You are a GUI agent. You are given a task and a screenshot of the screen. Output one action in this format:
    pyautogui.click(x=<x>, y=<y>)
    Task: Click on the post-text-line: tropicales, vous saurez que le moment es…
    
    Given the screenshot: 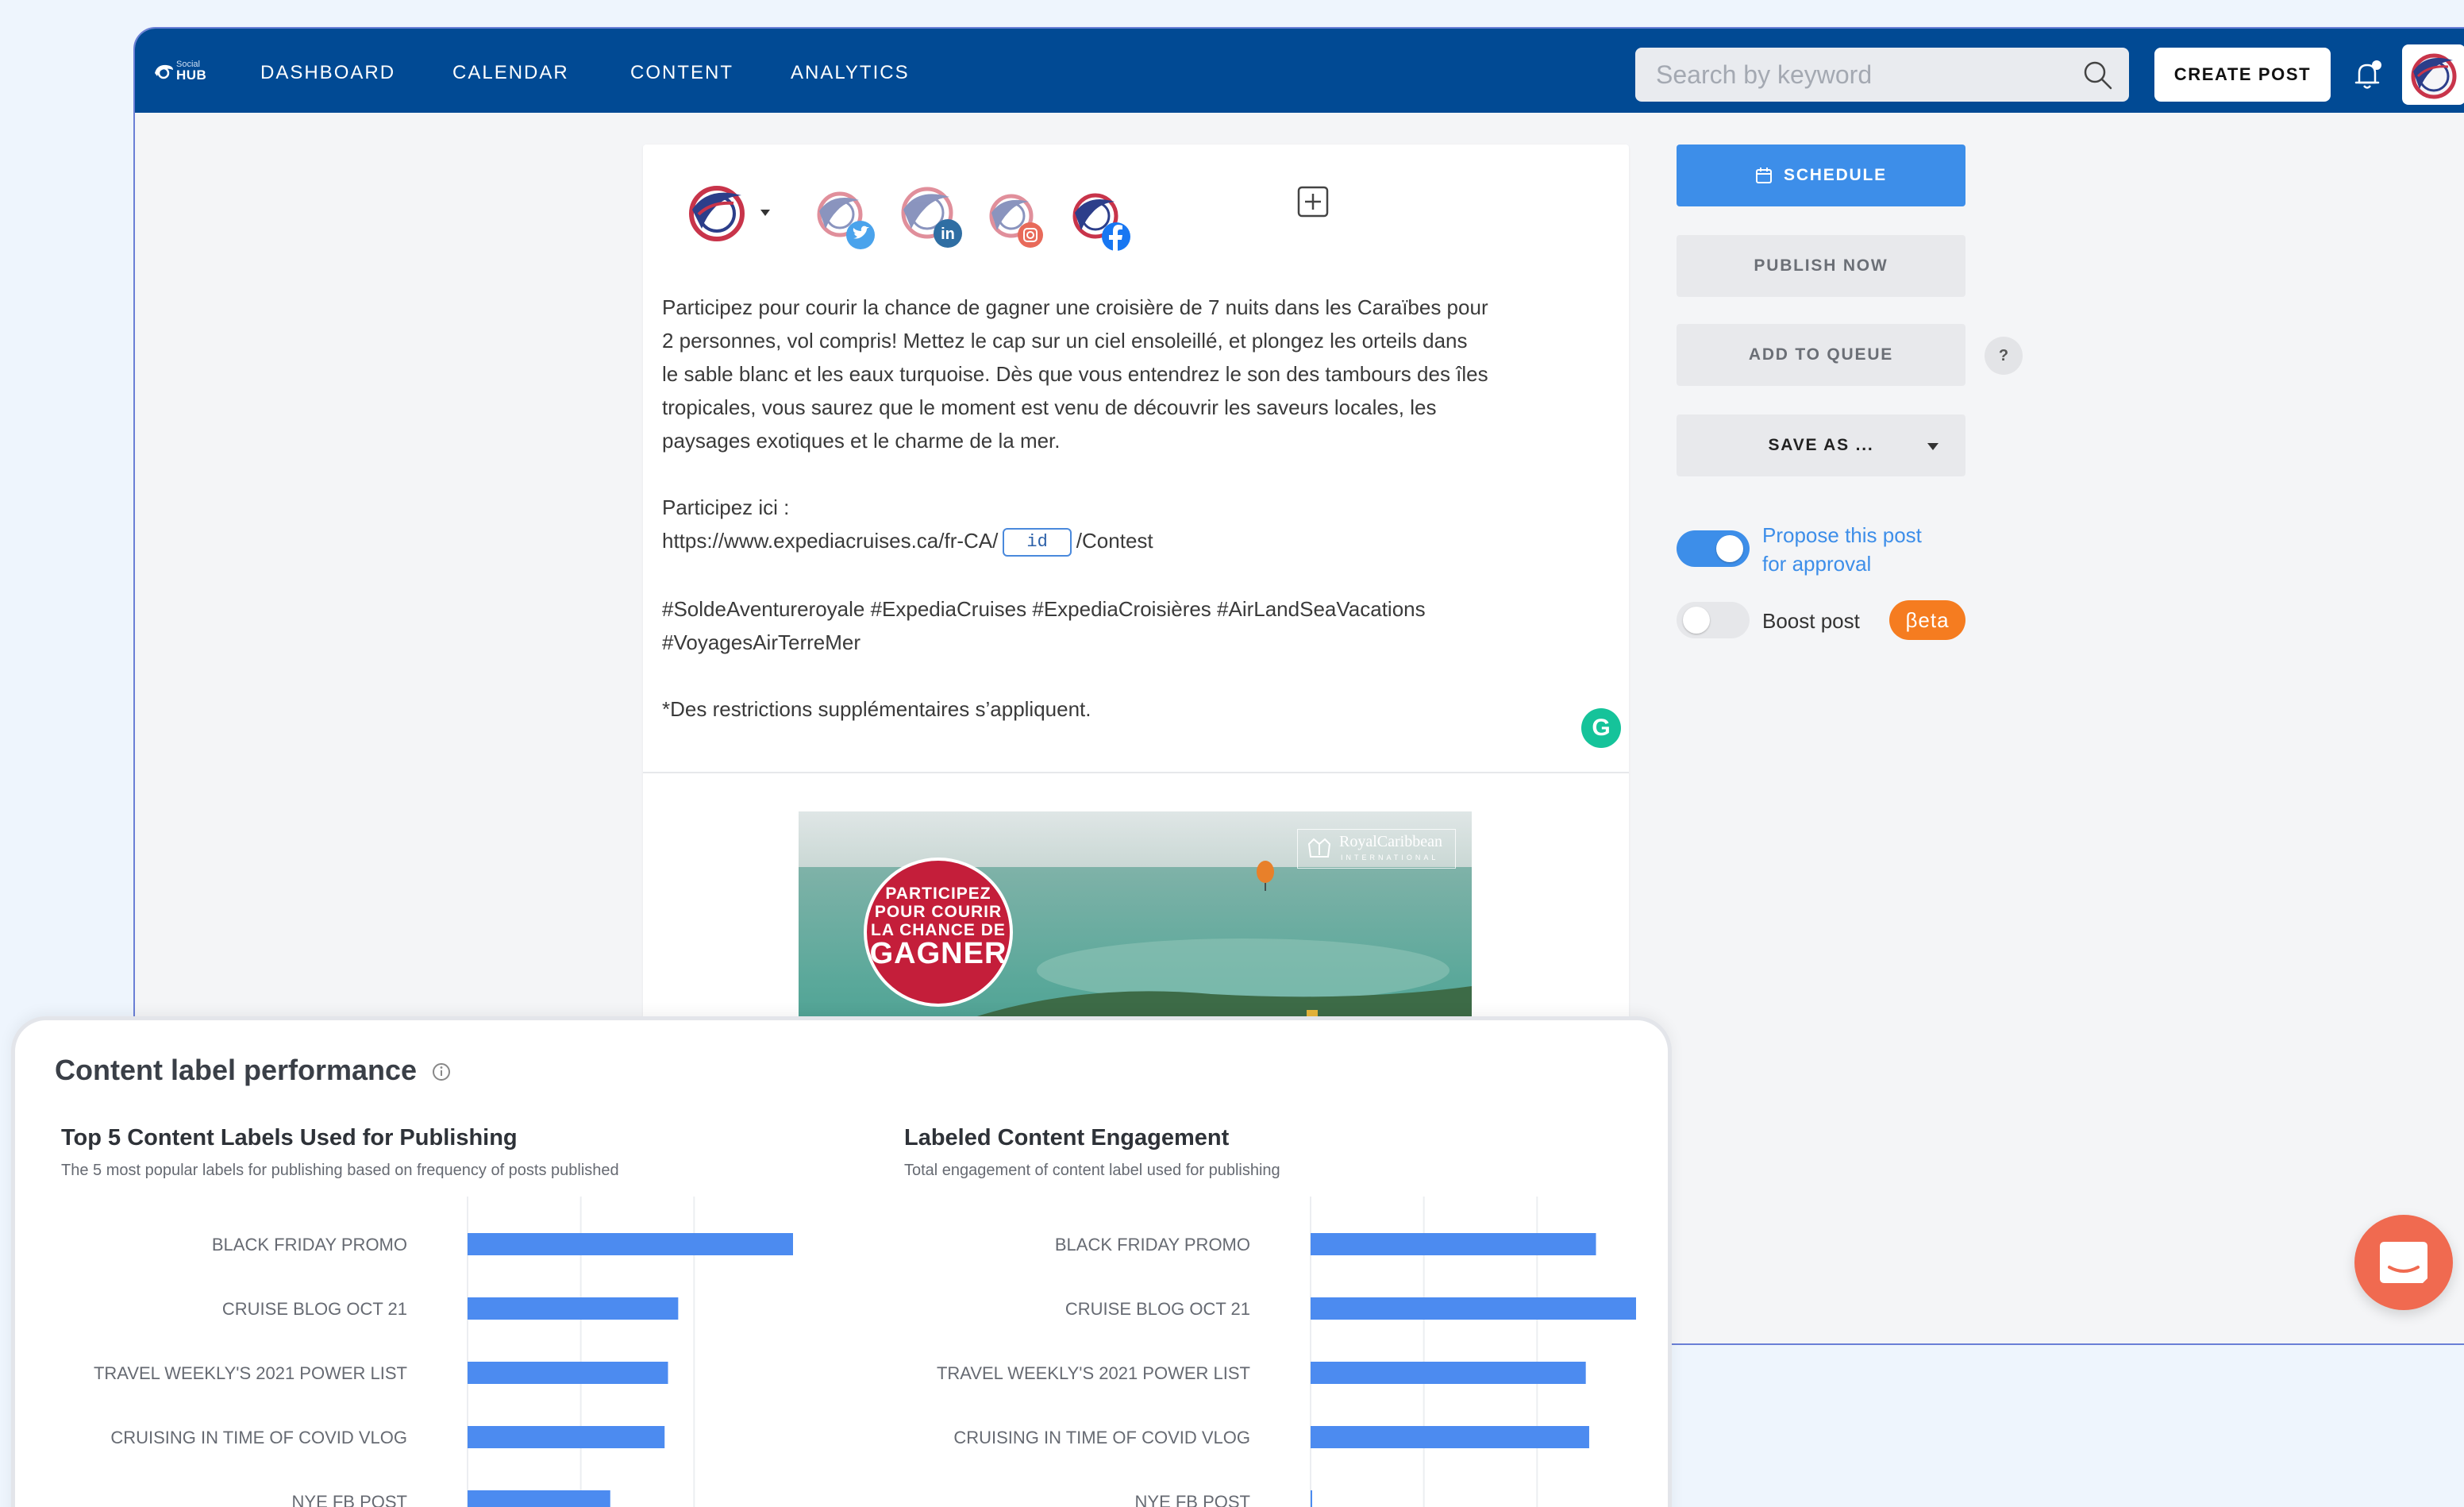 What is the action you would take?
    pyautogui.click(x=1049, y=407)
    